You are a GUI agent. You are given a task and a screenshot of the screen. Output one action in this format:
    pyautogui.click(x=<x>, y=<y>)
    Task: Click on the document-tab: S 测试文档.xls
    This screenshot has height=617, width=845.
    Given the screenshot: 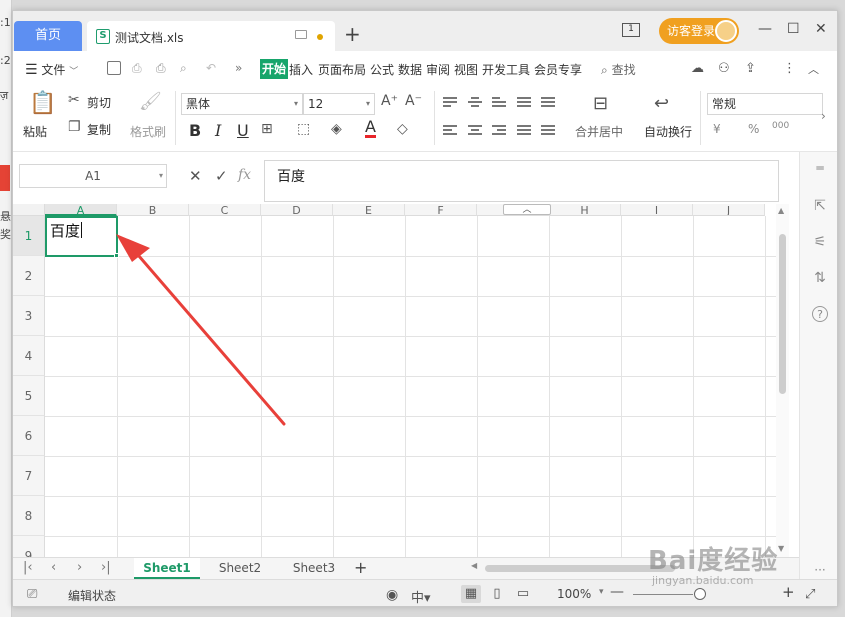 What is the action you would take?
    pyautogui.click(x=211, y=36)
    